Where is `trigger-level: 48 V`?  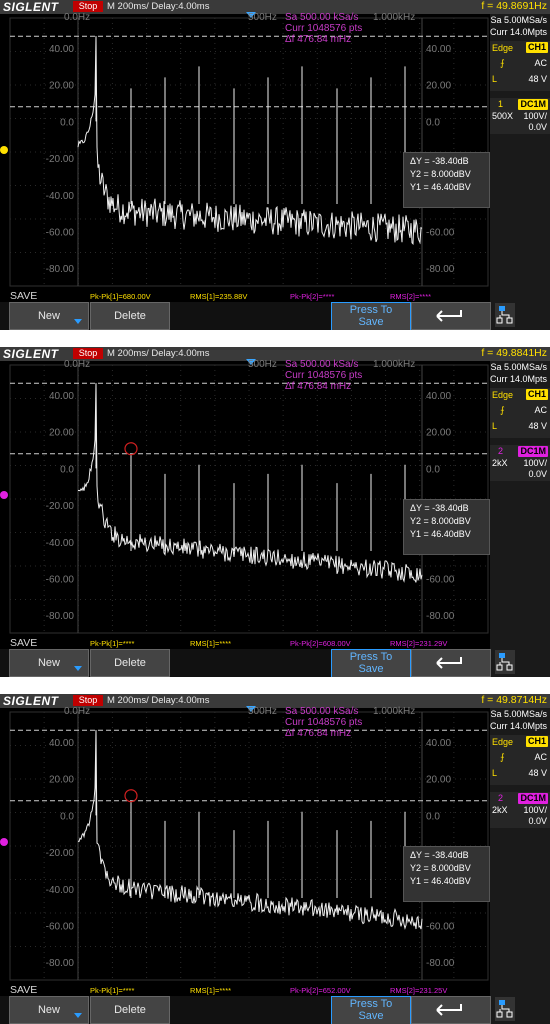 trigger-level: 48 V is located at coordinates (537, 79).